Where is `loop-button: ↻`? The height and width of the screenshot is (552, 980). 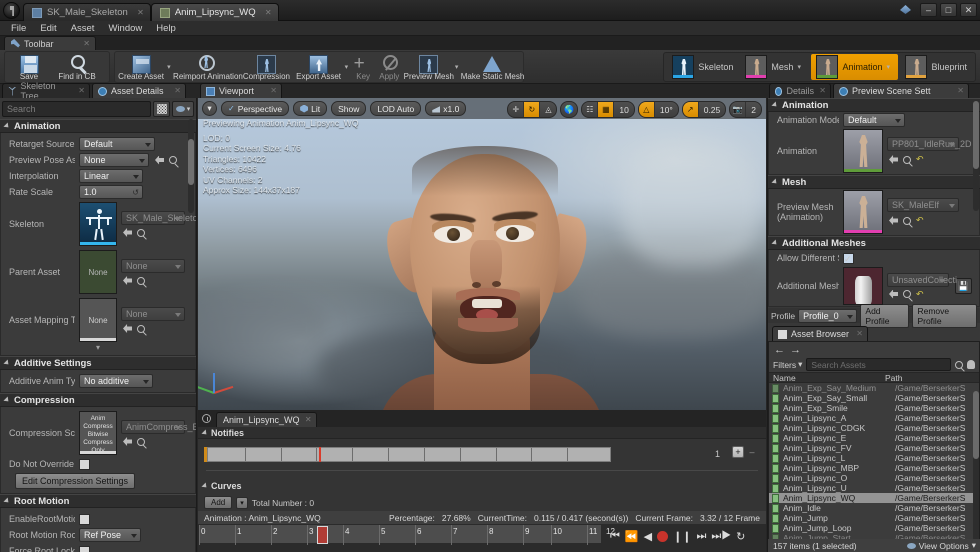 loop-button: ↻ is located at coordinates (740, 536).